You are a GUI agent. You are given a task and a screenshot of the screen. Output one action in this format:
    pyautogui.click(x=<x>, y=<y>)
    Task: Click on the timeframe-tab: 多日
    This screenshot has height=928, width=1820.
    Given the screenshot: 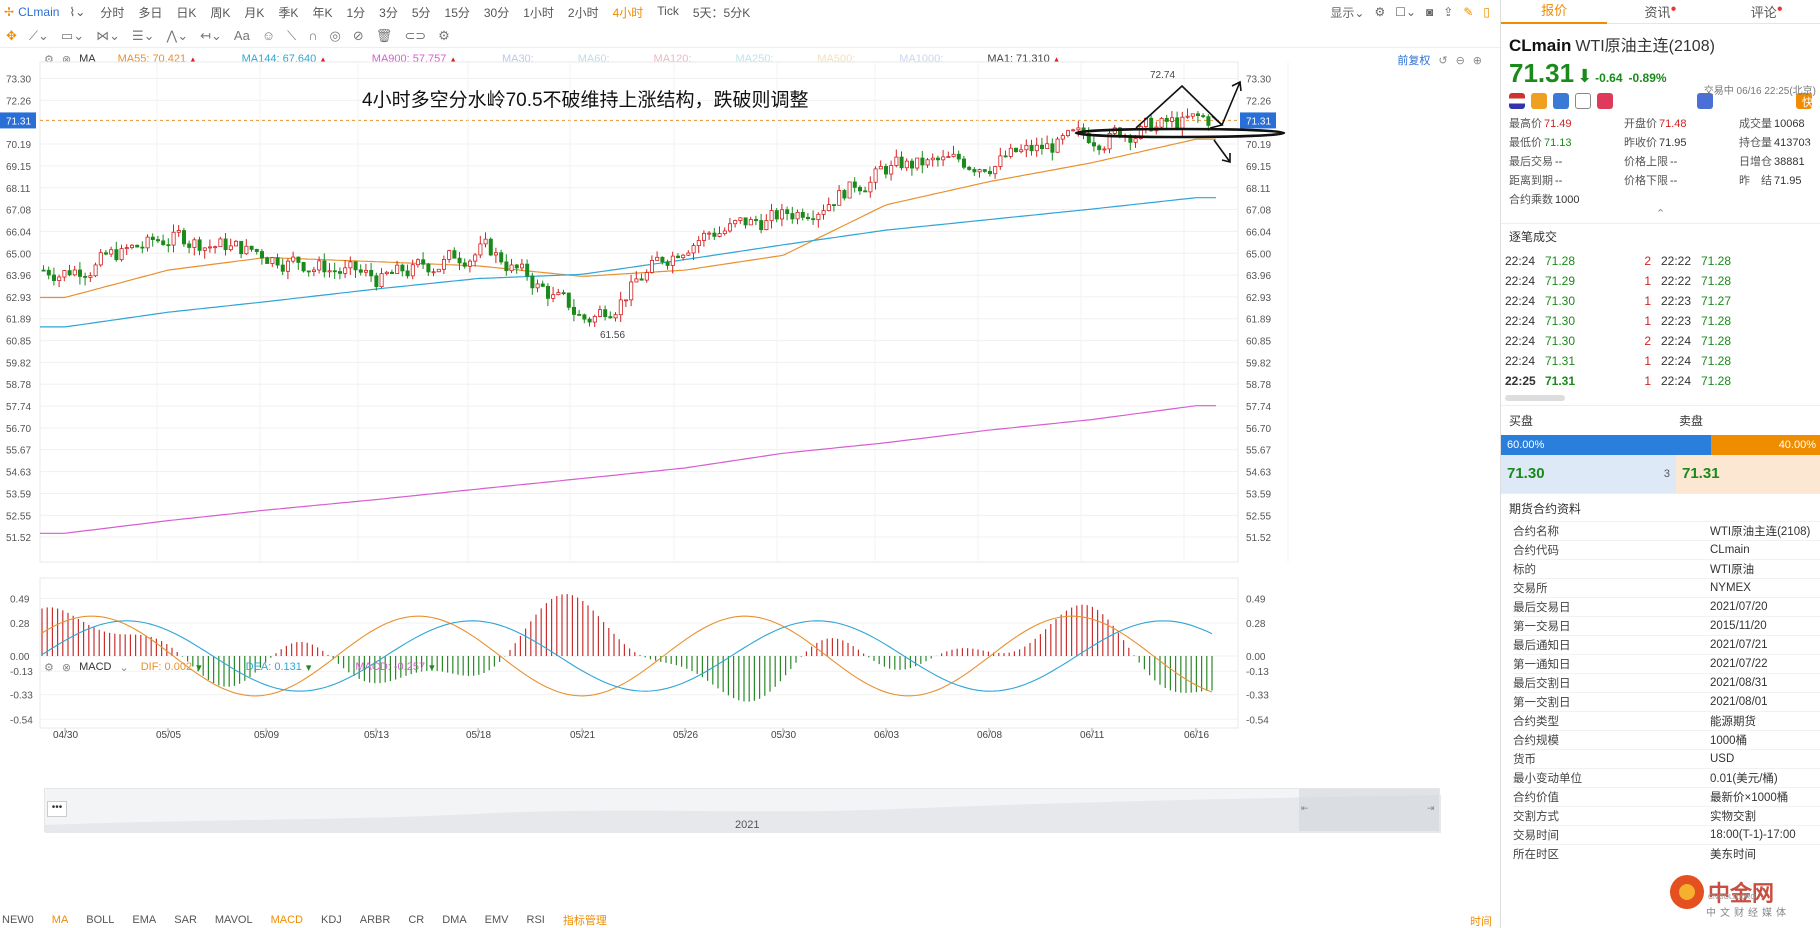 What is the action you would take?
    pyautogui.click(x=150, y=12)
    